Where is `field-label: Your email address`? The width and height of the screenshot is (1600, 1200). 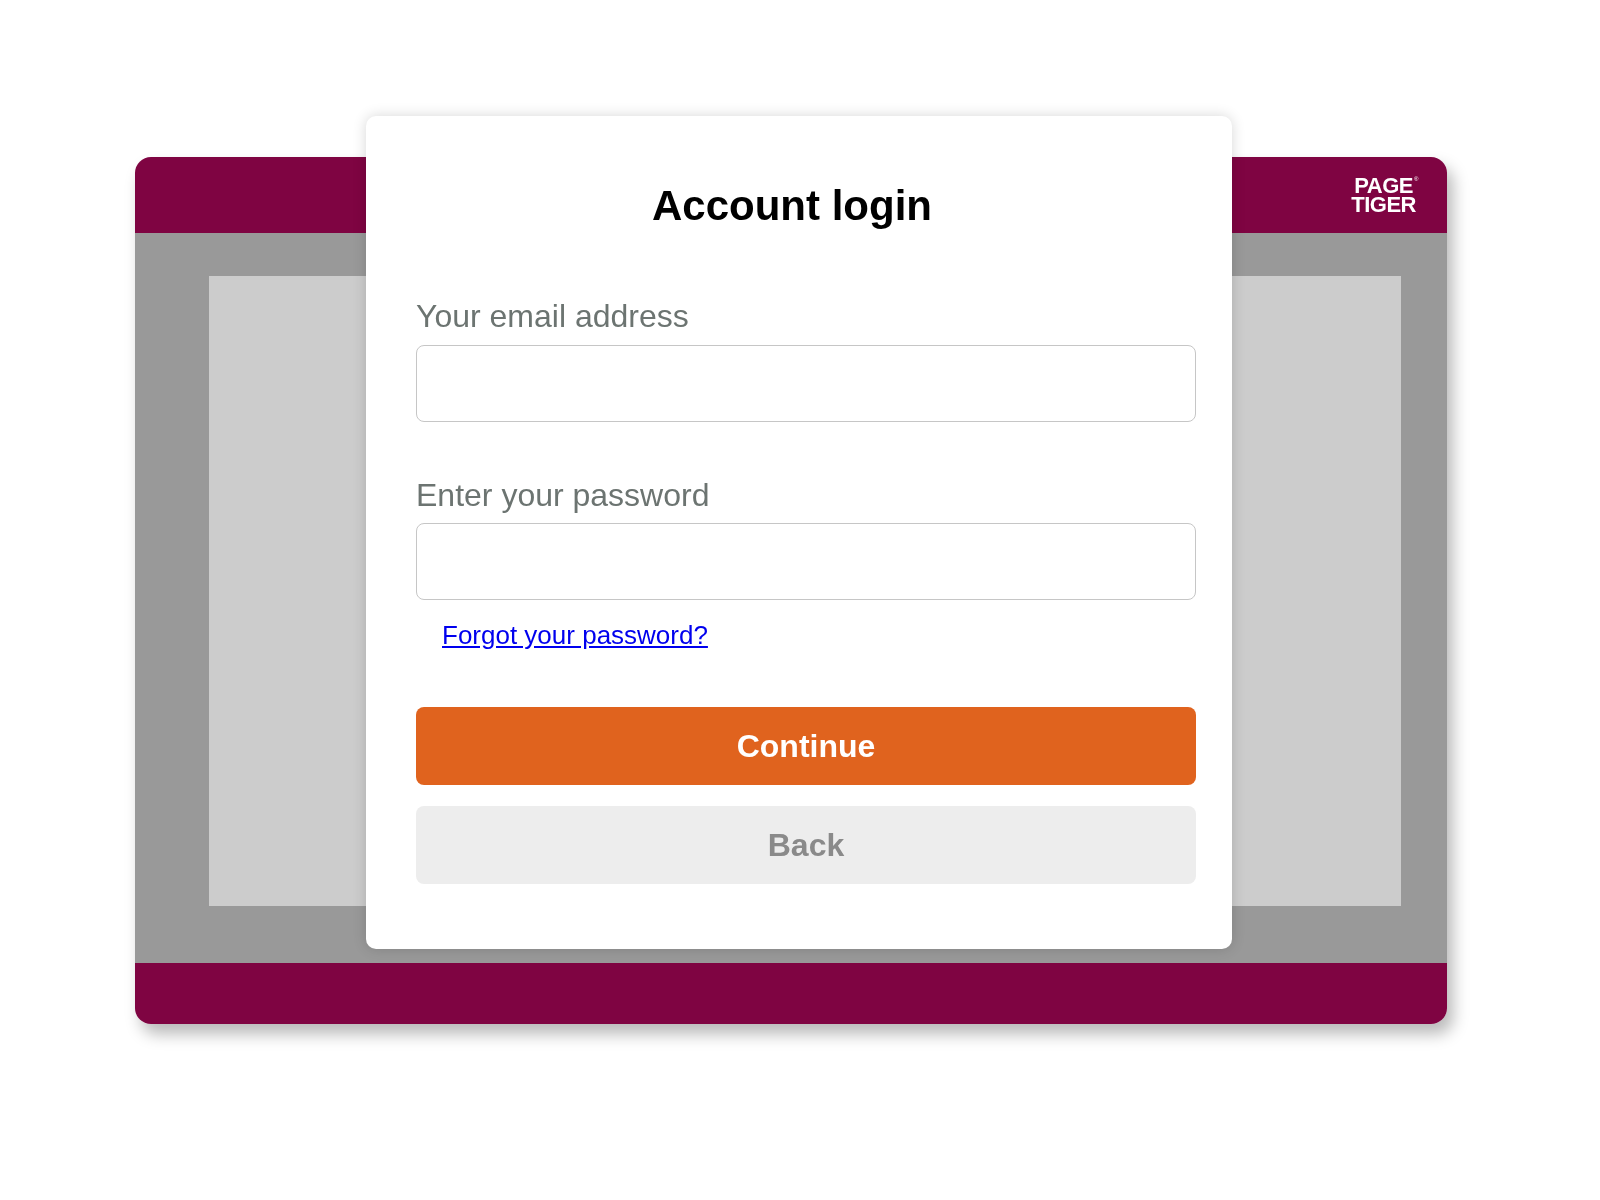 field-label: Your email address is located at coordinates (552, 316).